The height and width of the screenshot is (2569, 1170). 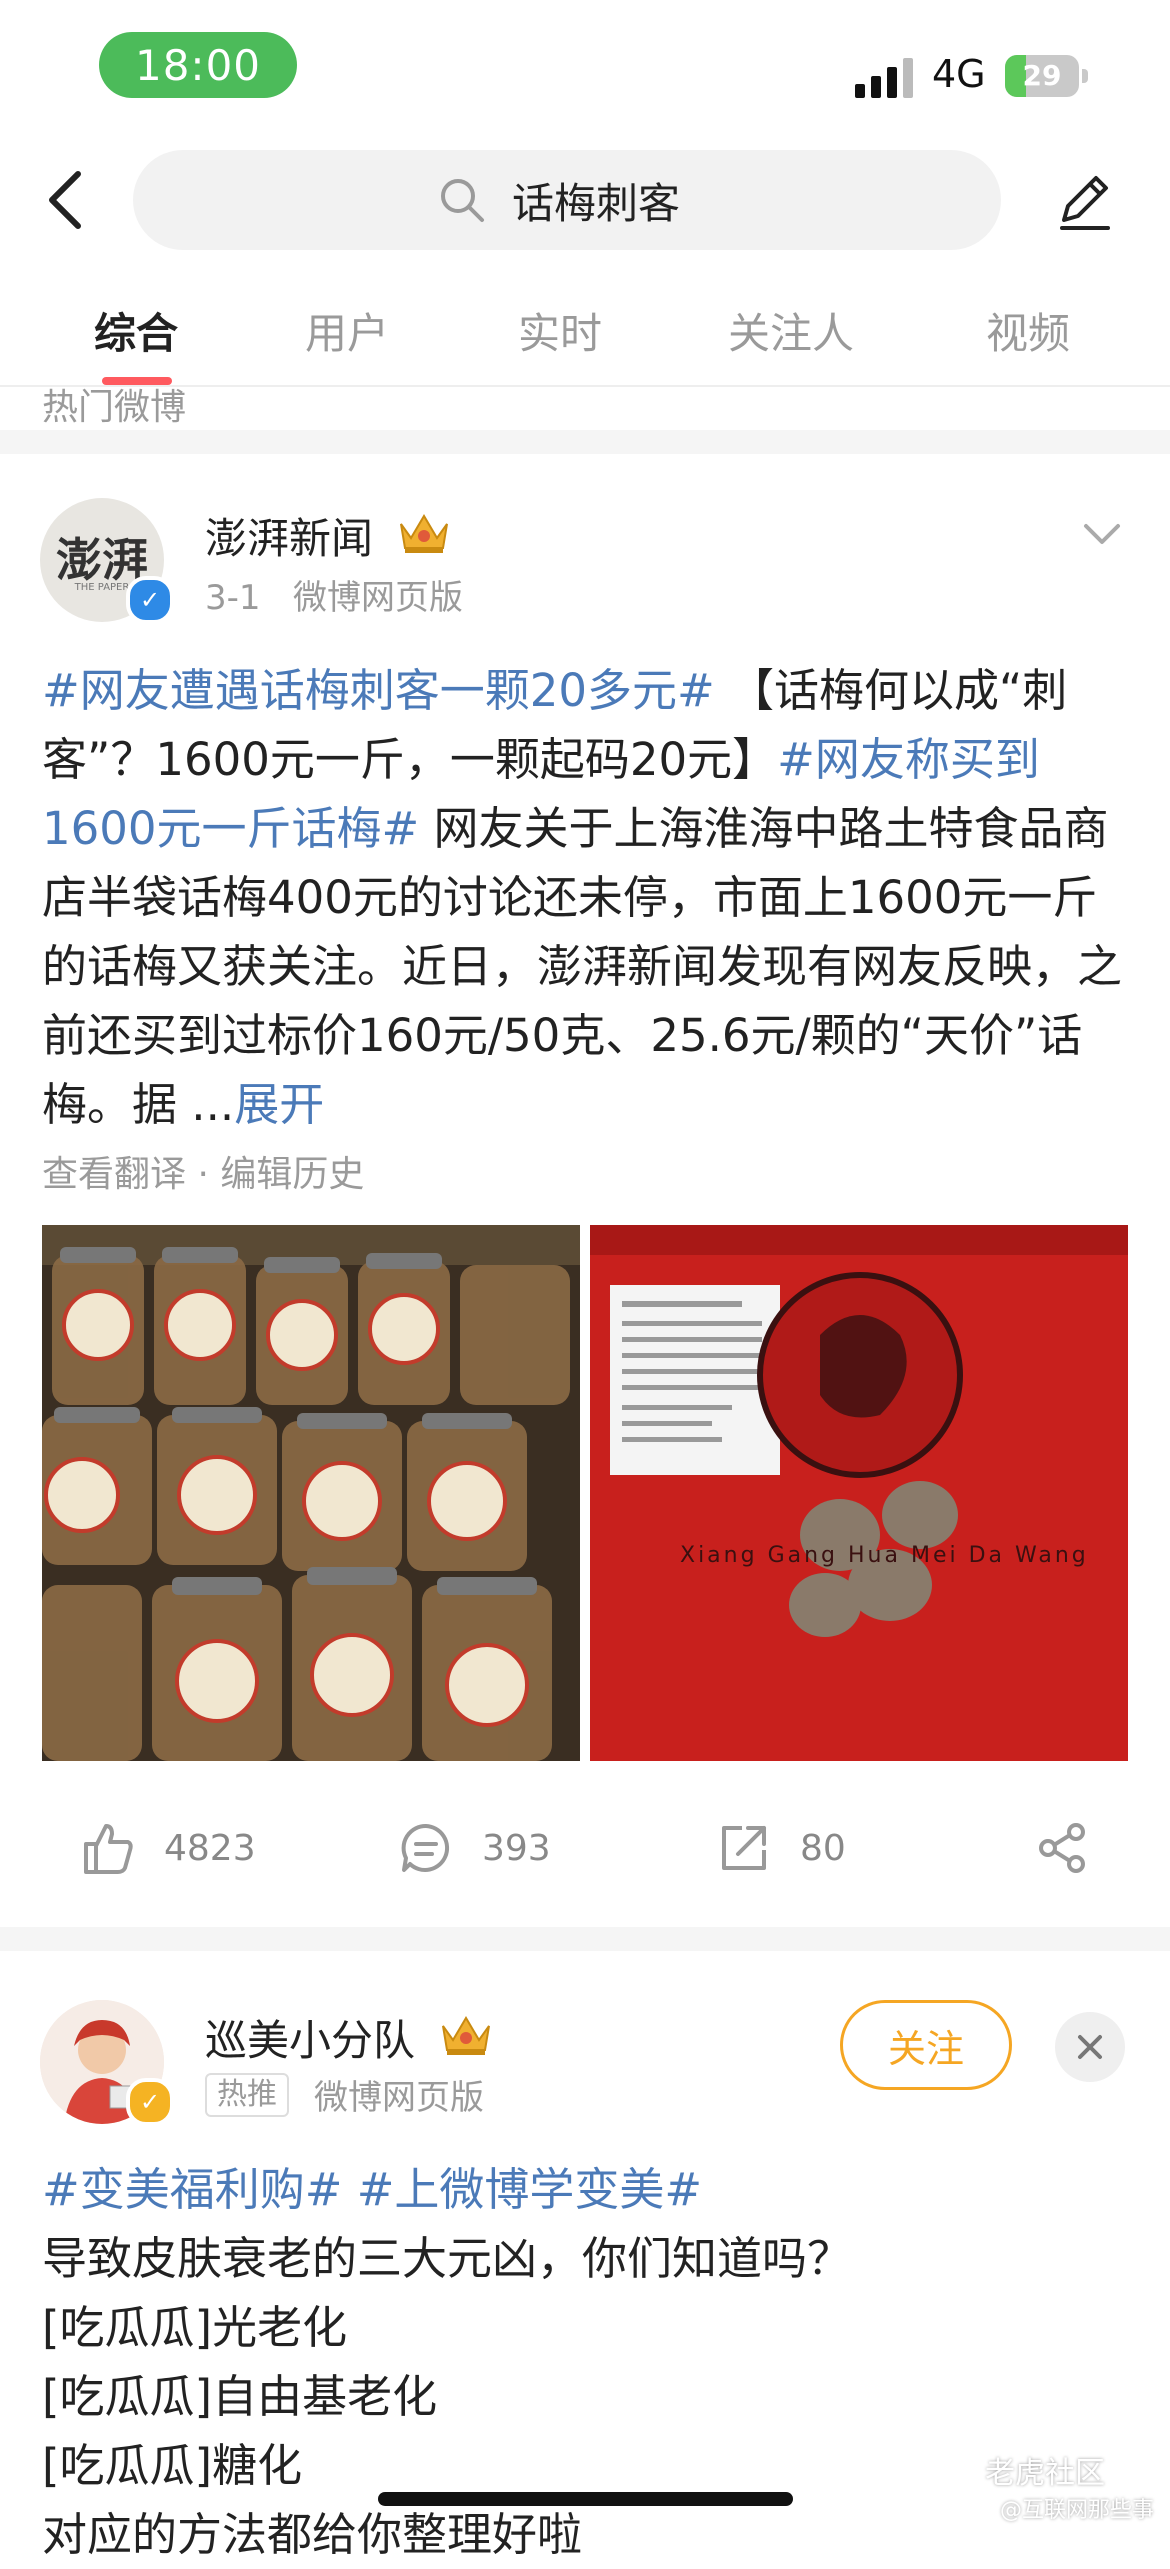 What do you see at coordinates (884, 1555) in the screenshot?
I see `bag-print-text: Xiang Gang Hua Mei Da Wang` at bounding box center [884, 1555].